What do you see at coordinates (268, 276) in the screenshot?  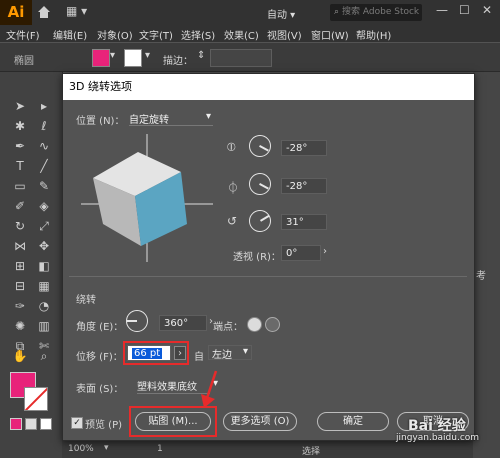 I see `section-divider` at bounding box center [268, 276].